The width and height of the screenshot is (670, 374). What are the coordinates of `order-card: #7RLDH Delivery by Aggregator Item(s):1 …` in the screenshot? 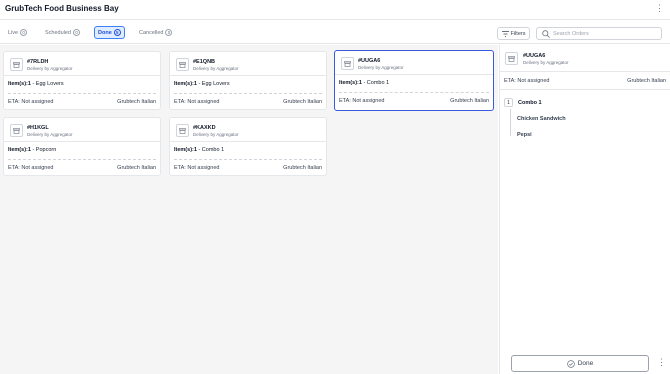 It's located at (82, 80).